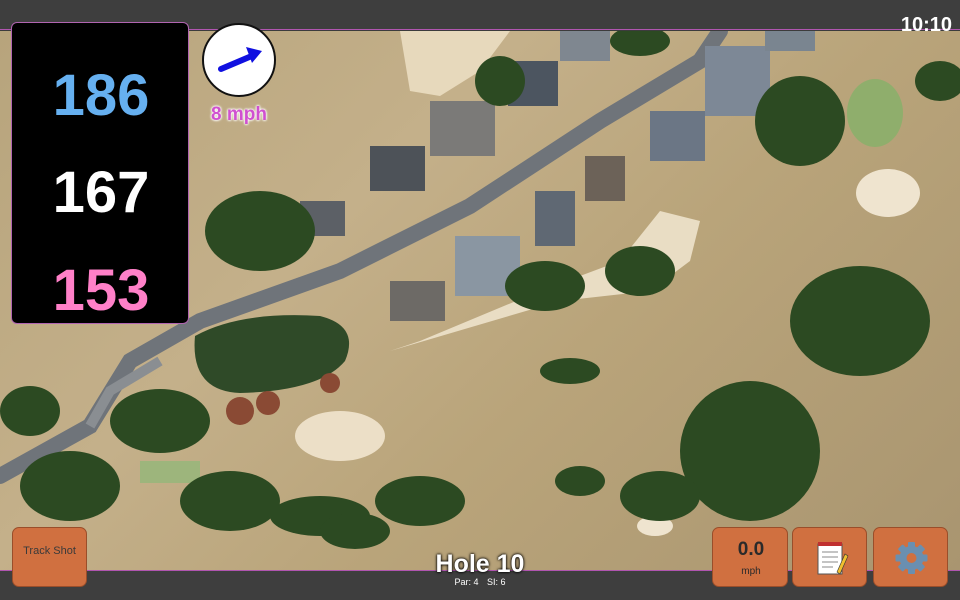 Image resolution: width=960 pixels, height=600 pixels. Describe the element at coordinates (101, 290) in the screenshot. I see `front-yardage: 153` at that location.